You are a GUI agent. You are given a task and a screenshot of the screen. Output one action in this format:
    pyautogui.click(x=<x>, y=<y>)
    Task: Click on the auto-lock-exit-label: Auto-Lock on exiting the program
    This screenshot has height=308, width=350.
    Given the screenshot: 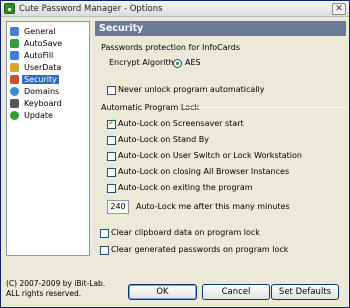 What is the action you would take?
    pyautogui.click(x=185, y=187)
    